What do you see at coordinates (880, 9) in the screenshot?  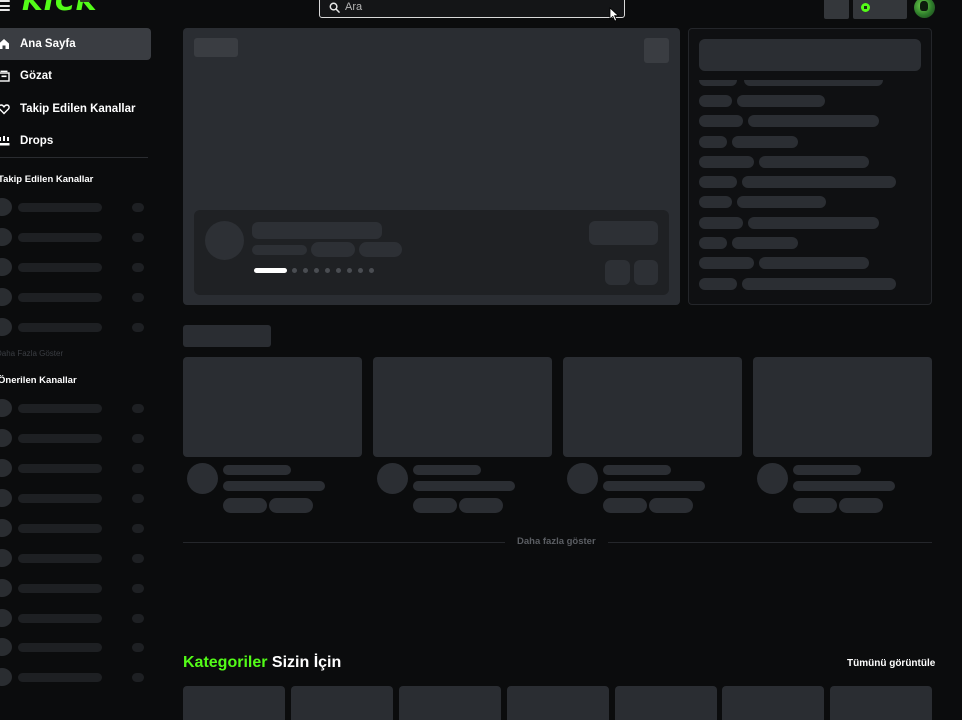 I see `kicks-balance-button` at bounding box center [880, 9].